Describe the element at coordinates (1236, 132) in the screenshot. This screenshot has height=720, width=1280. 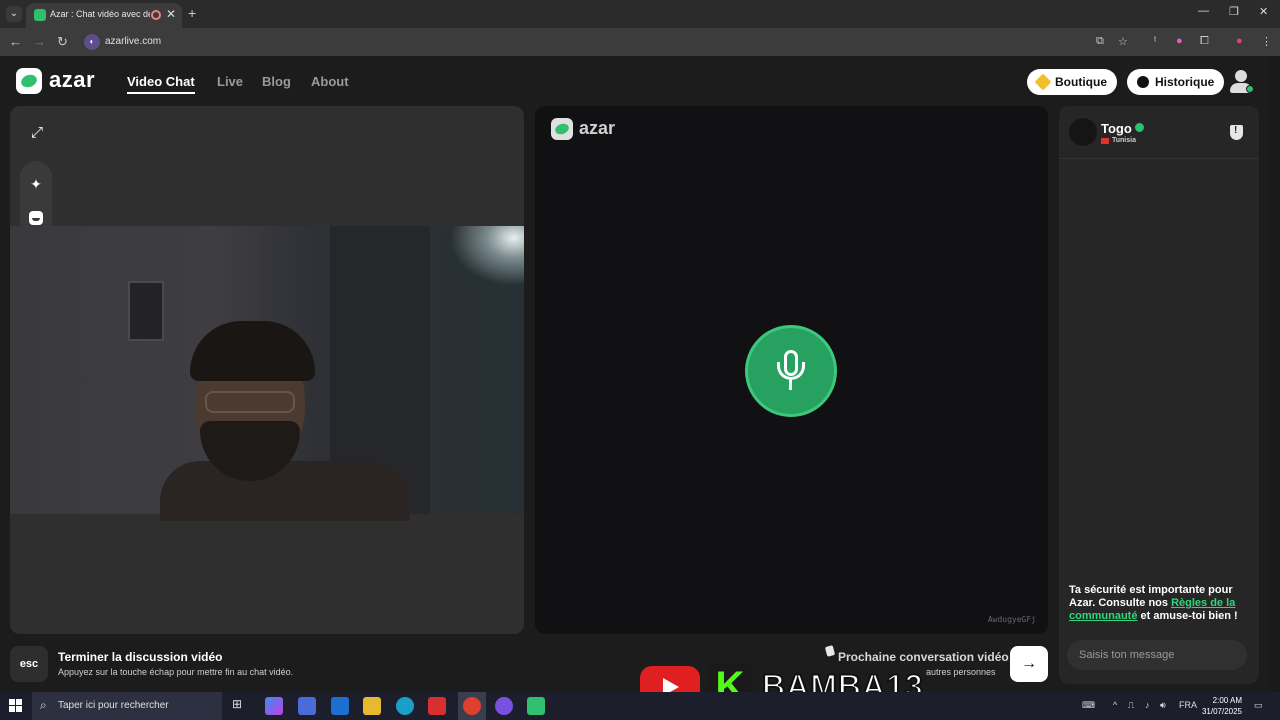
I see `report-shield-icon` at that location.